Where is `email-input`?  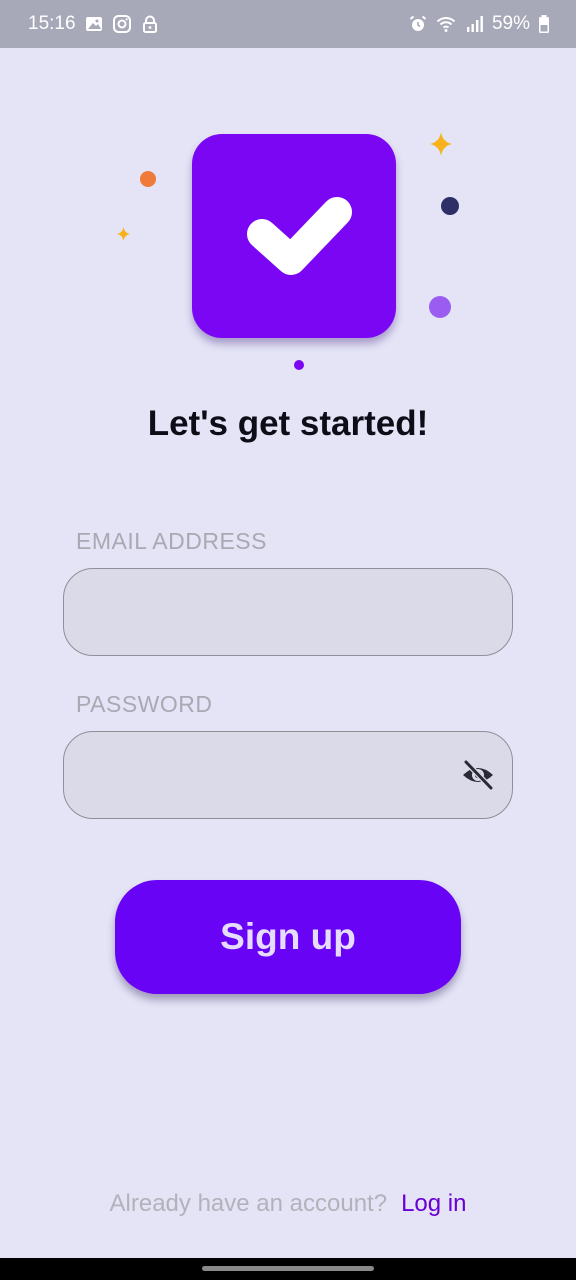
email-input is located at coordinates (269, 611).